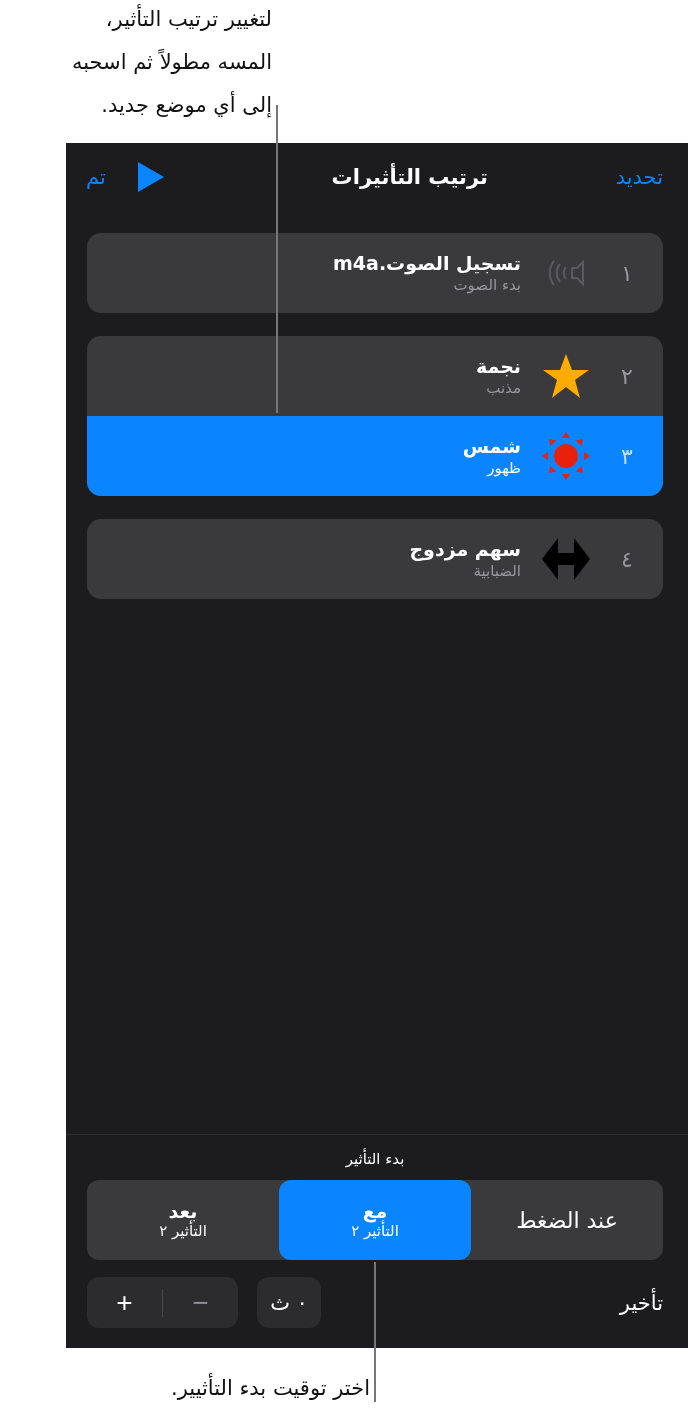  I want to click on delay-label: تأخير, so click(640, 1302).